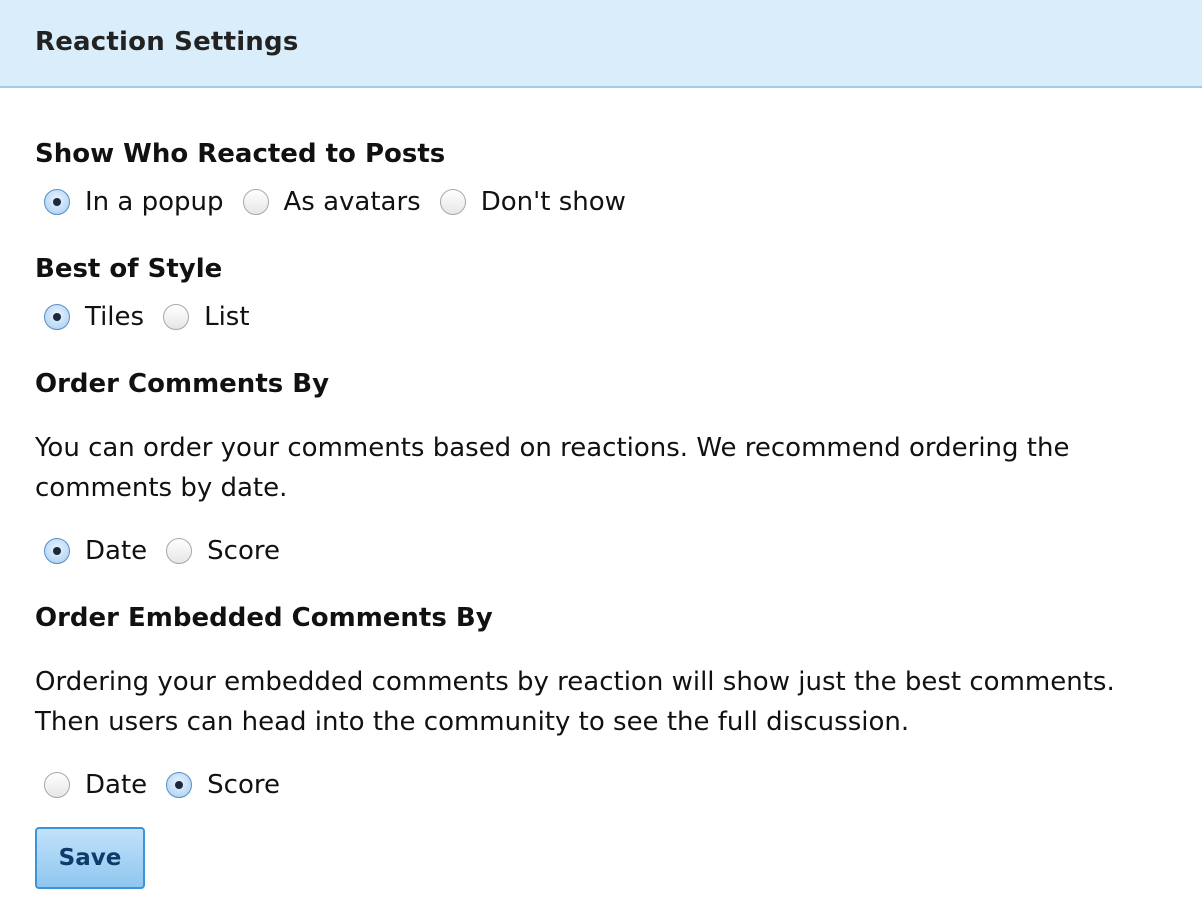  I want to click on radio-option-order-score: Score, so click(223, 551).